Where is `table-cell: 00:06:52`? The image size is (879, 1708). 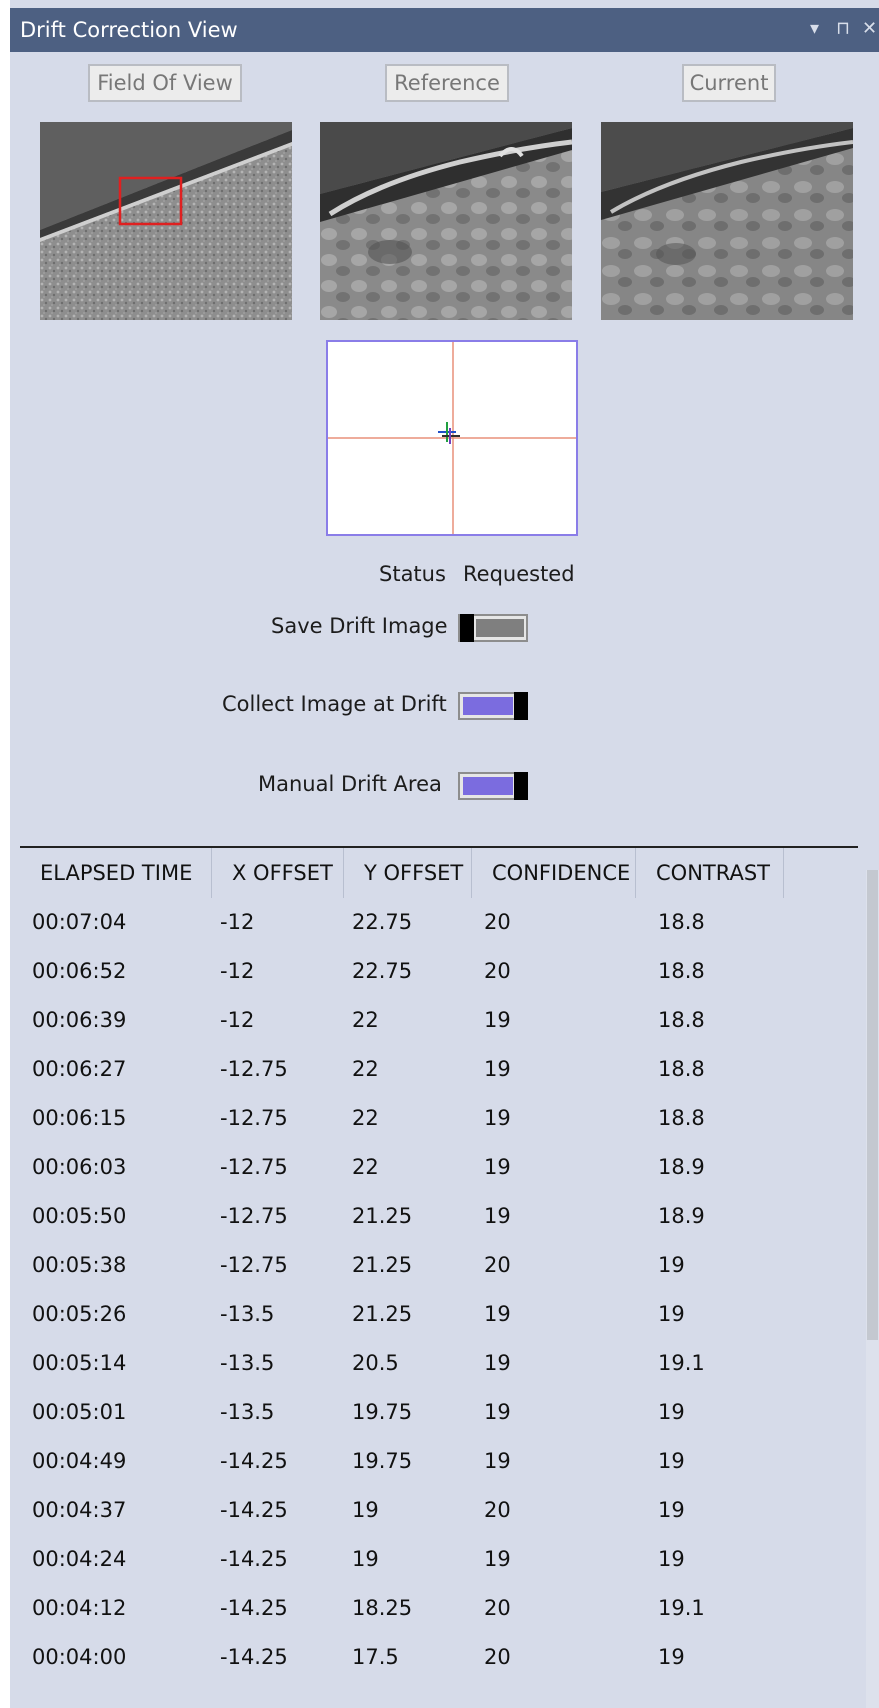
table-cell: 00:06:52 is located at coordinates (79, 971).